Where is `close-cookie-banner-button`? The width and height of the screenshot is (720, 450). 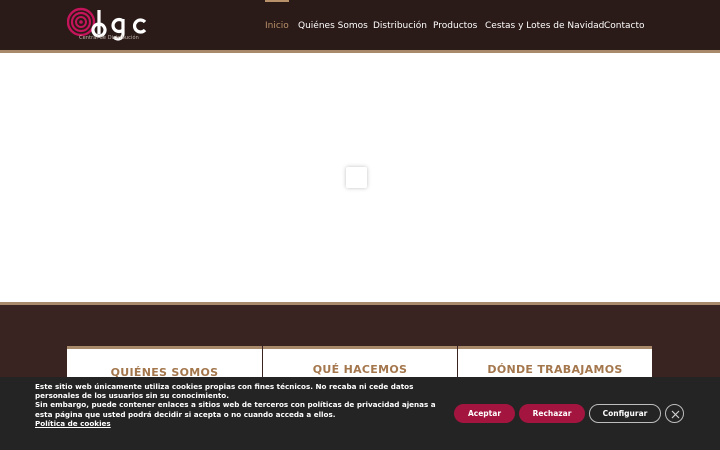
close-cookie-banner-button is located at coordinates (674, 413).